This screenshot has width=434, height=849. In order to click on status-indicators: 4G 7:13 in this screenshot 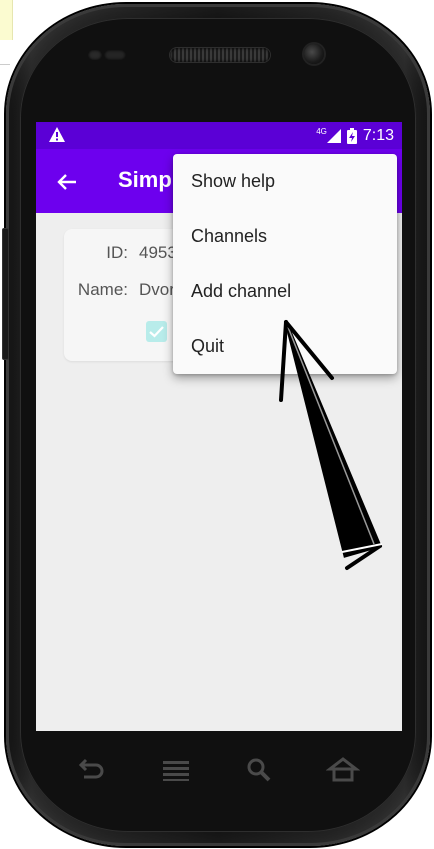, I will do `click(355, 136)`.